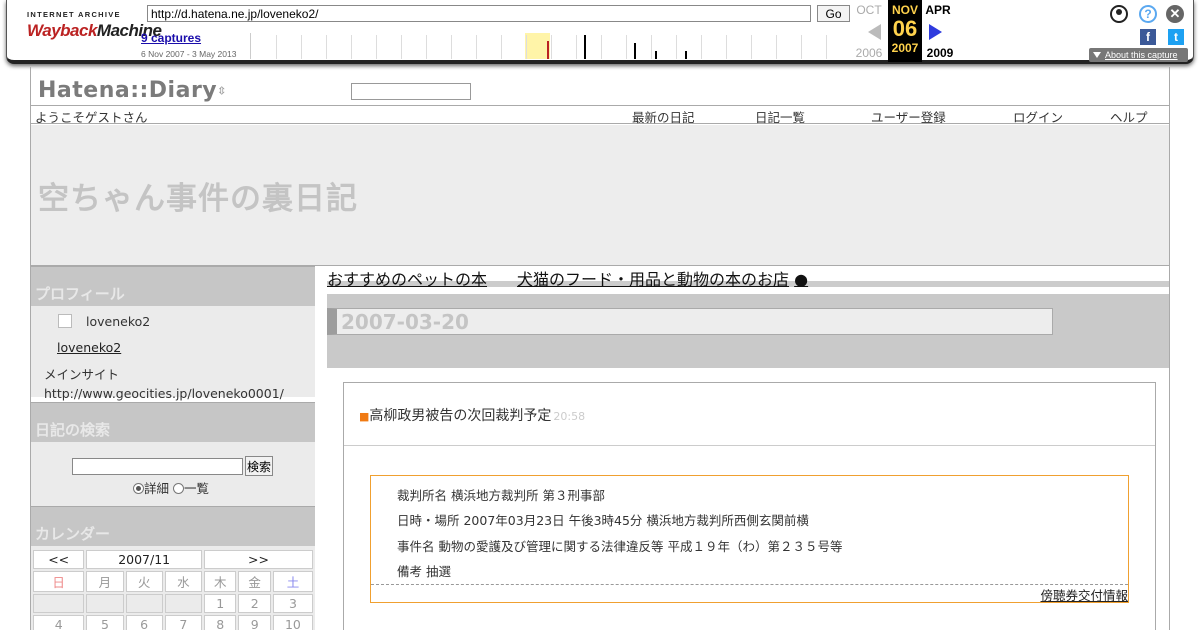  What do you see at coordinates (132, 90) in the screenshot?
I see `hatena-diary-logo: Hatena::Diary⇳` at bounding box center [132, 90].